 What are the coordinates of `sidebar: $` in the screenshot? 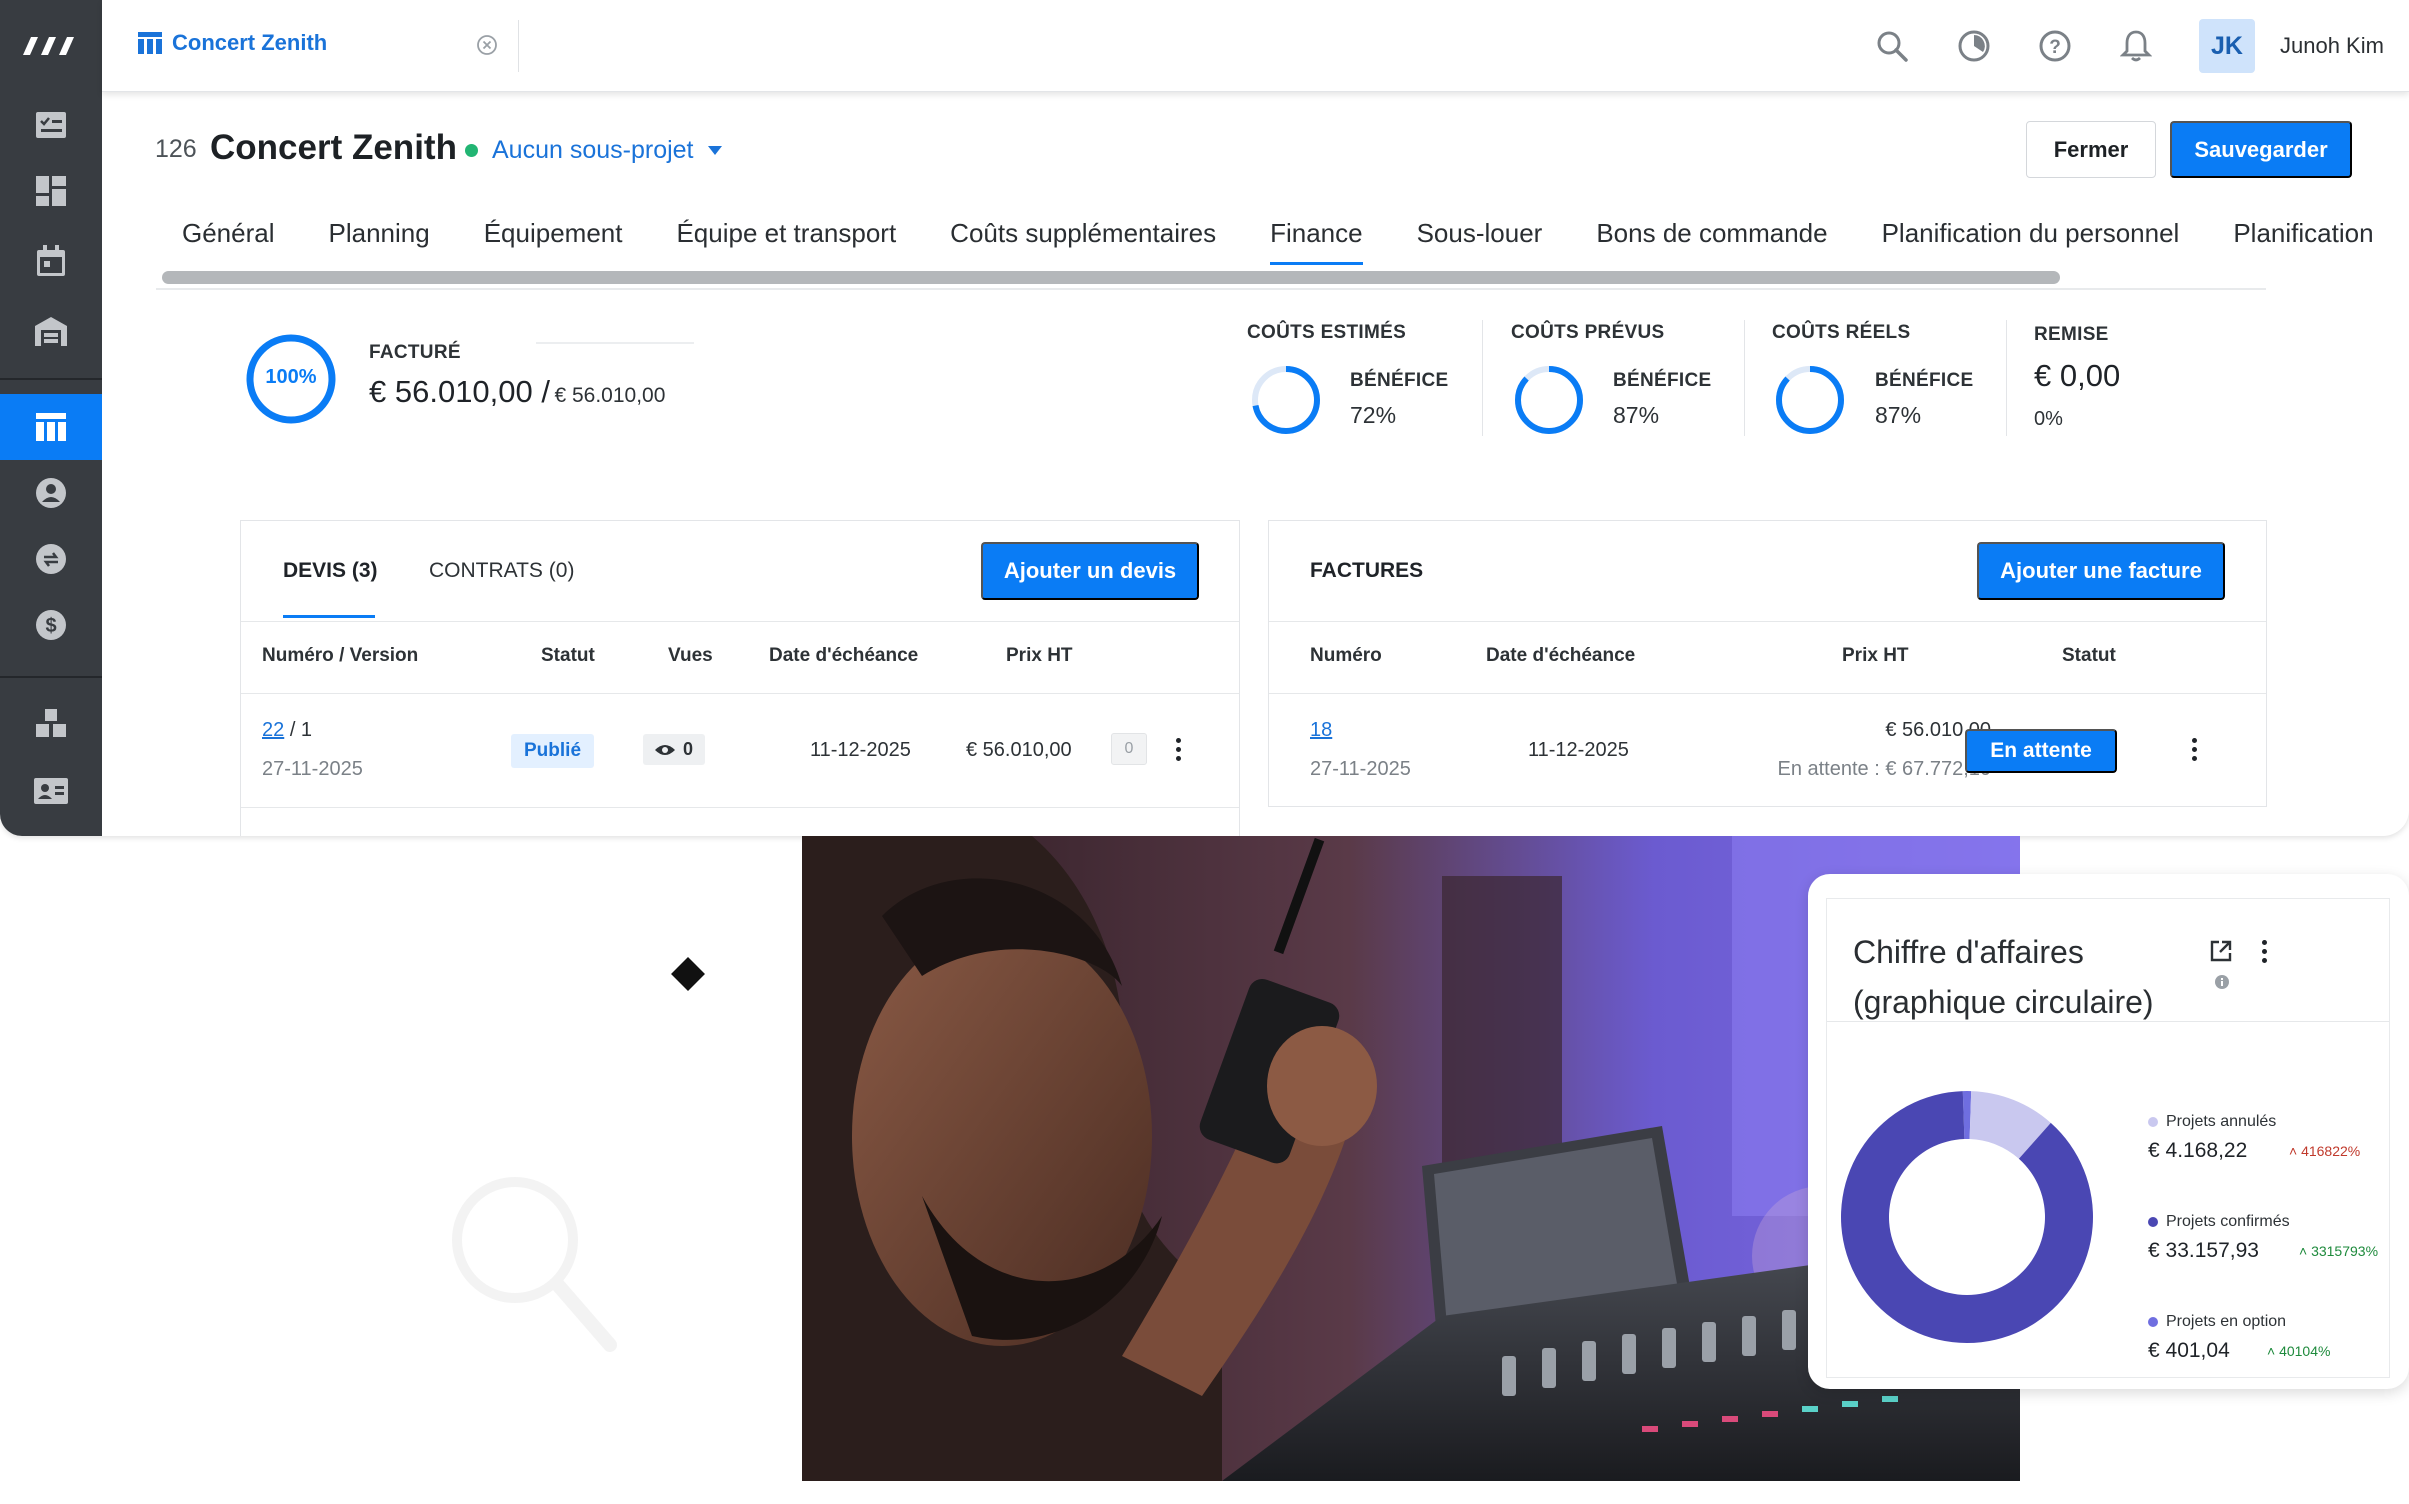 It's located at (51, 418).